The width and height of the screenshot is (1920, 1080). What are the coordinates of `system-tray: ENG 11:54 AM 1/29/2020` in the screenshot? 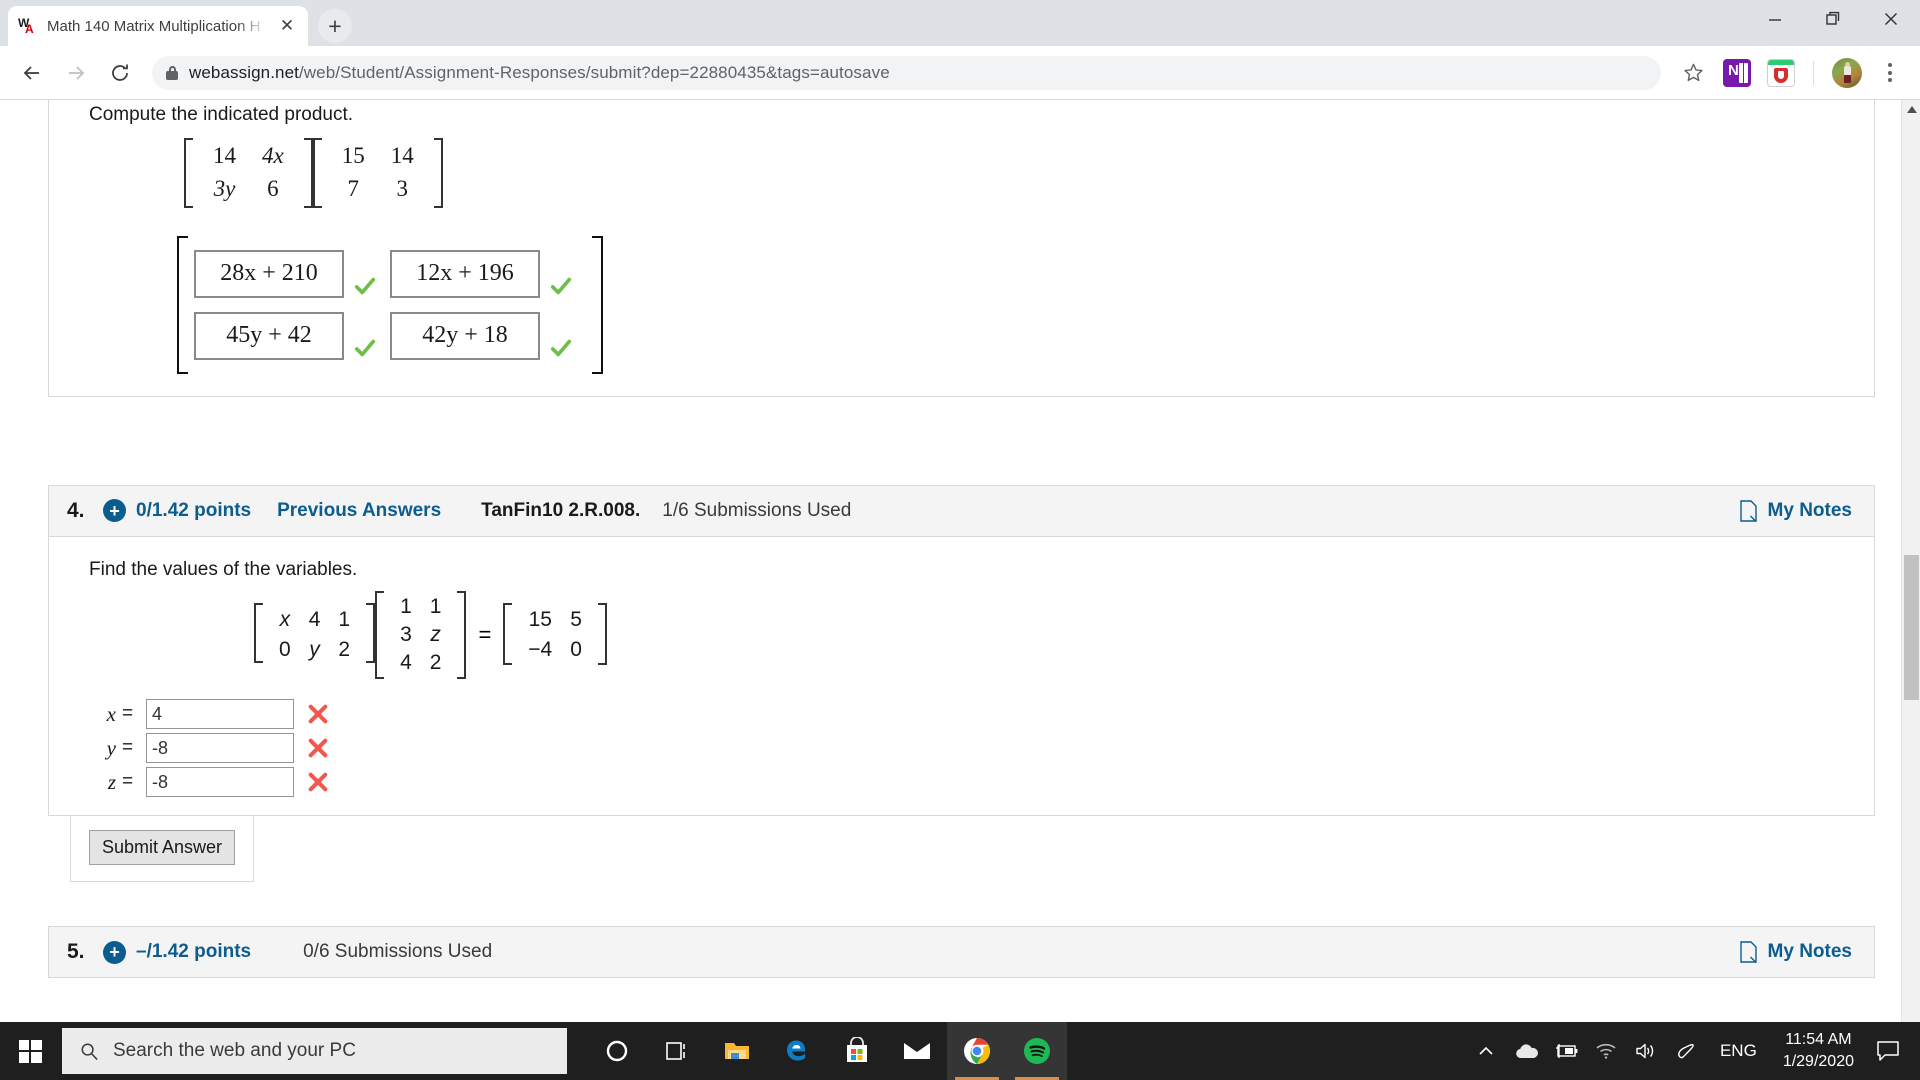 It's located at (1693, 1051).